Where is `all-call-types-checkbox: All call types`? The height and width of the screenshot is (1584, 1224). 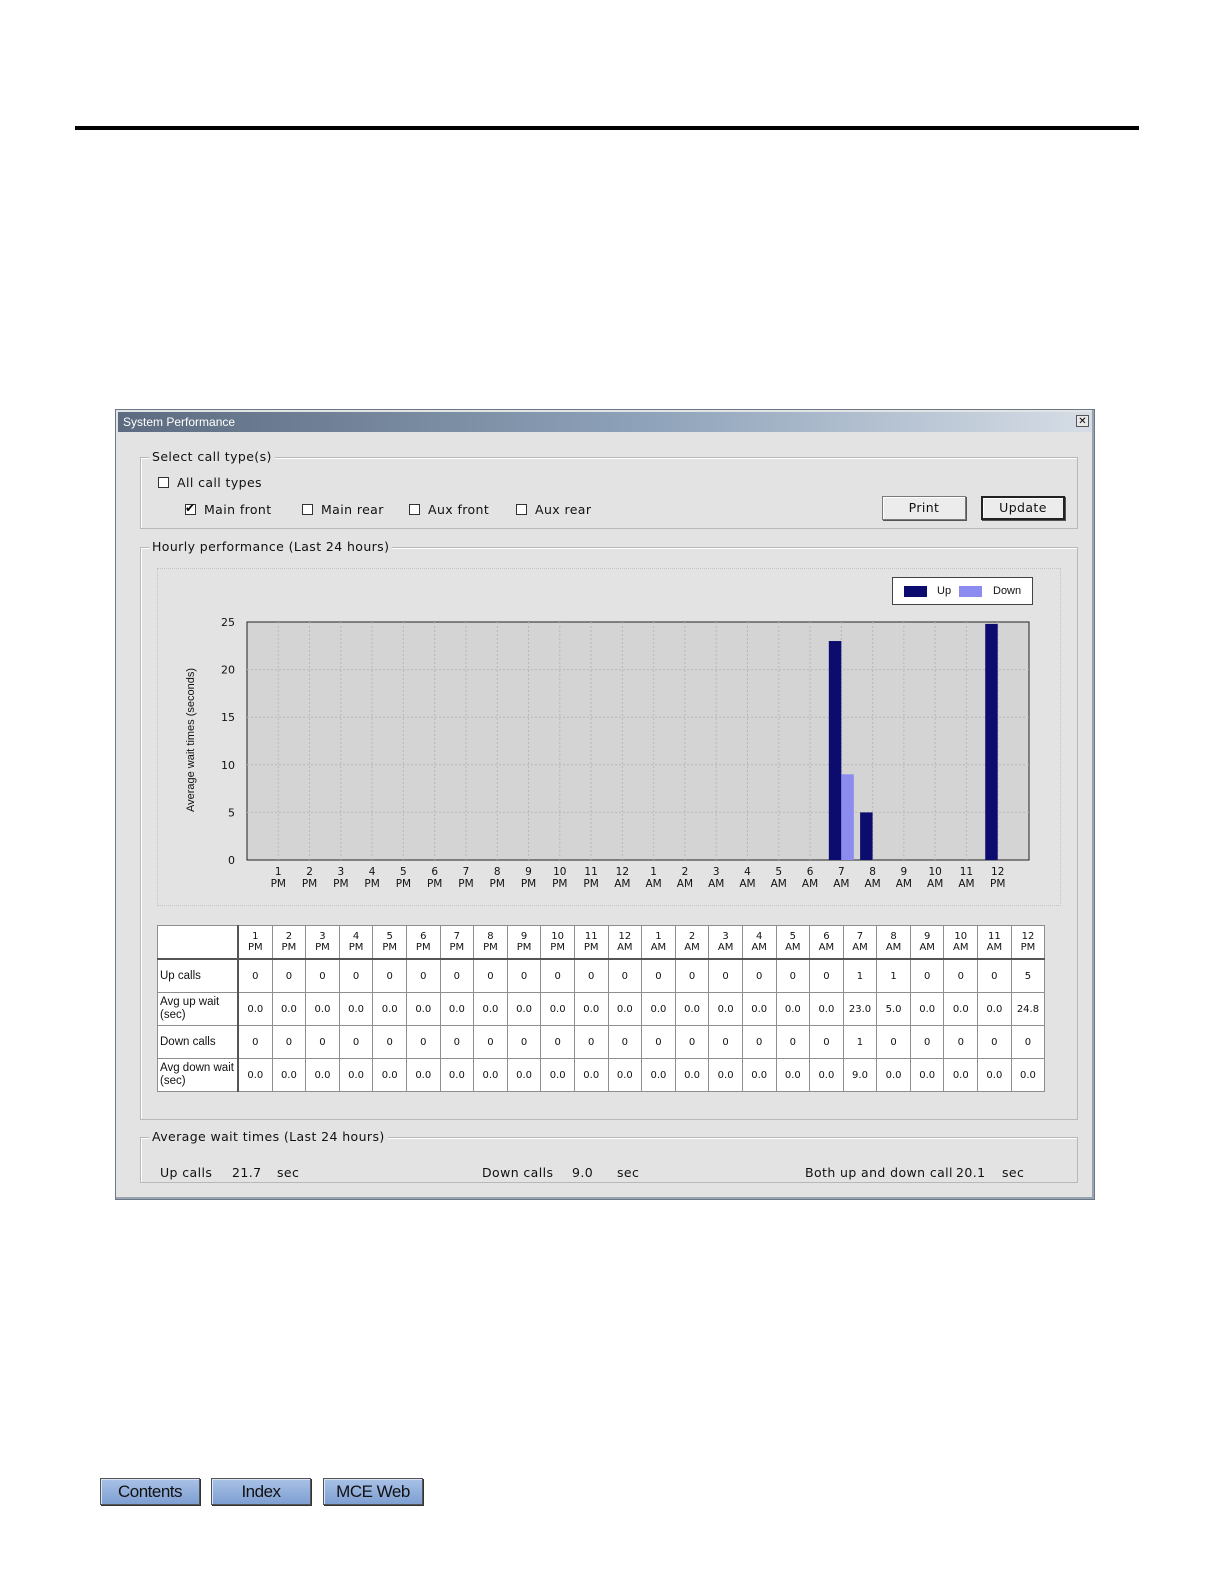
all-call-types-checkbox: All call types is located at coordinates (210, 482).